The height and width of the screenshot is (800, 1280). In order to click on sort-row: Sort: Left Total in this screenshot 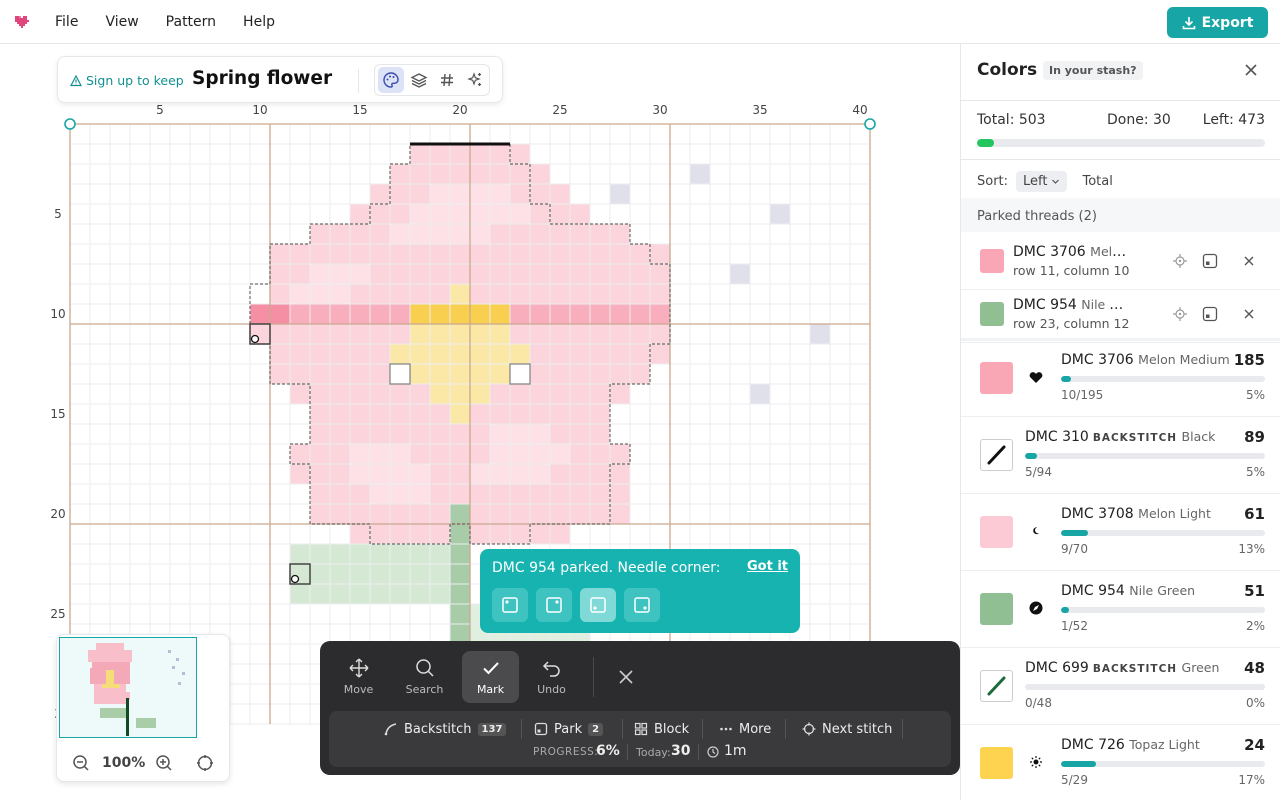, I will do `click(1045, 181)`.